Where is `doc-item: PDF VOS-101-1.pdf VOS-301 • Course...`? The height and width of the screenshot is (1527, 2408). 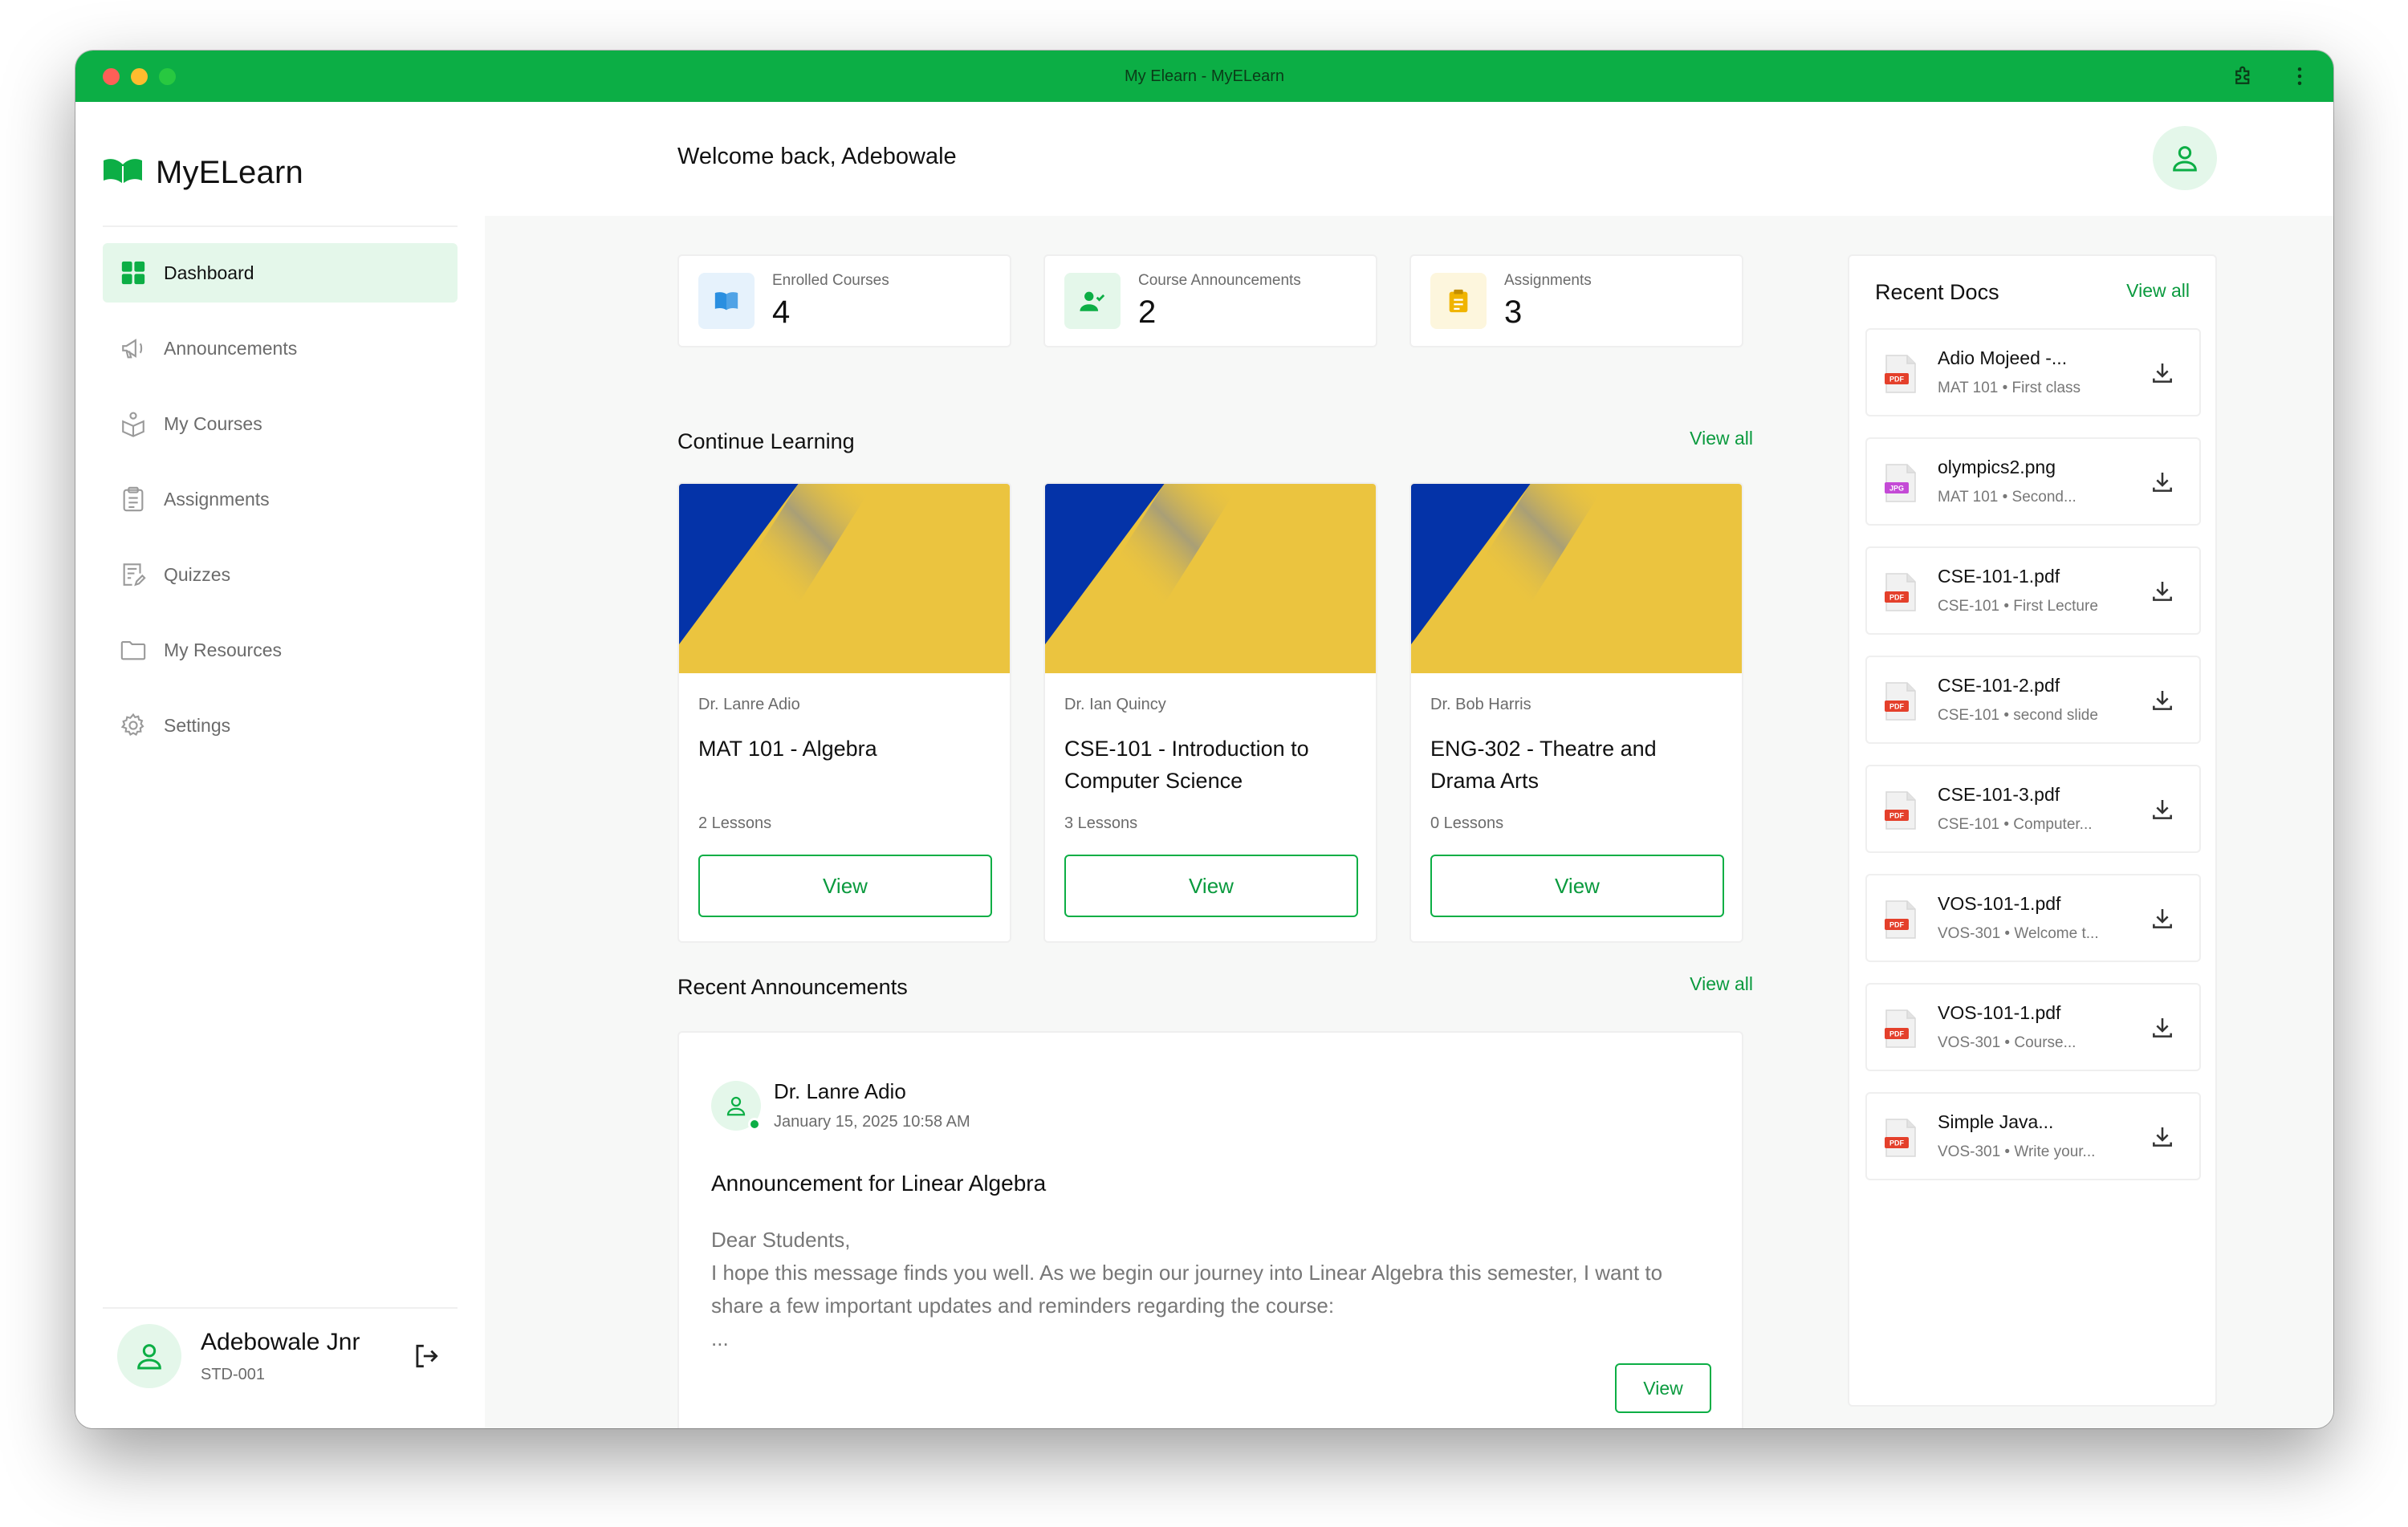
doc-item: PDF VOS-101-1.pdf VOS-301 • Course... is located at coordinates (2033, 1027).